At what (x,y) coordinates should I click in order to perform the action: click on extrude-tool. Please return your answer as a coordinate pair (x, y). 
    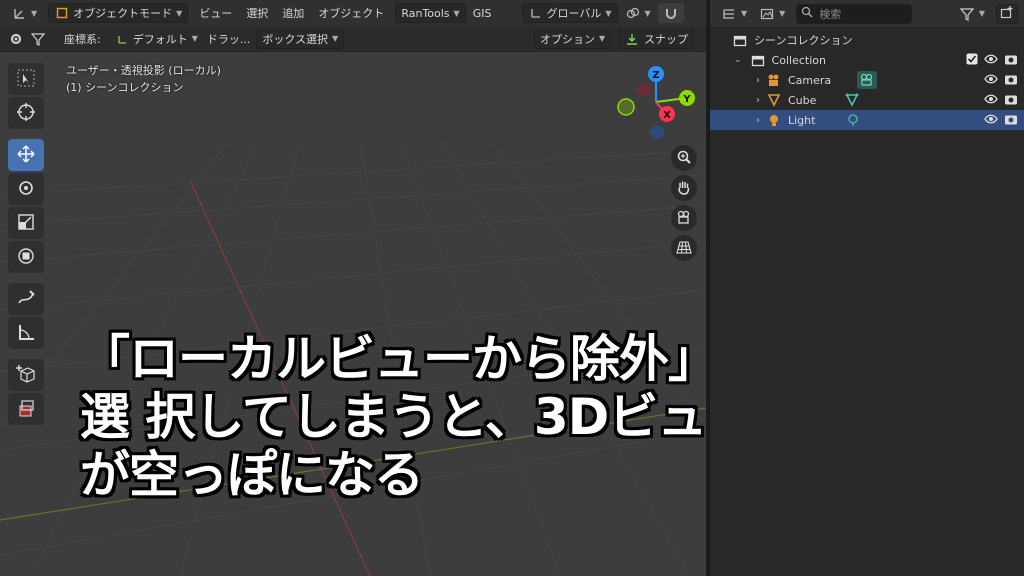
    Looking at the image, I should click on (26, 409).